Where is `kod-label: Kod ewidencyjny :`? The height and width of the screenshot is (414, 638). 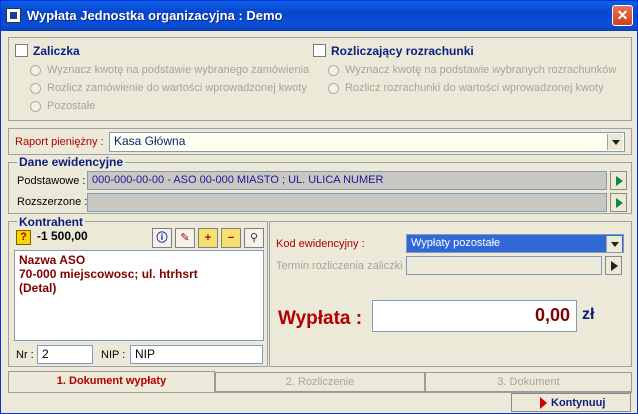 kod-label: Kod ewidencyjny : is located at coordinates (320, 244).